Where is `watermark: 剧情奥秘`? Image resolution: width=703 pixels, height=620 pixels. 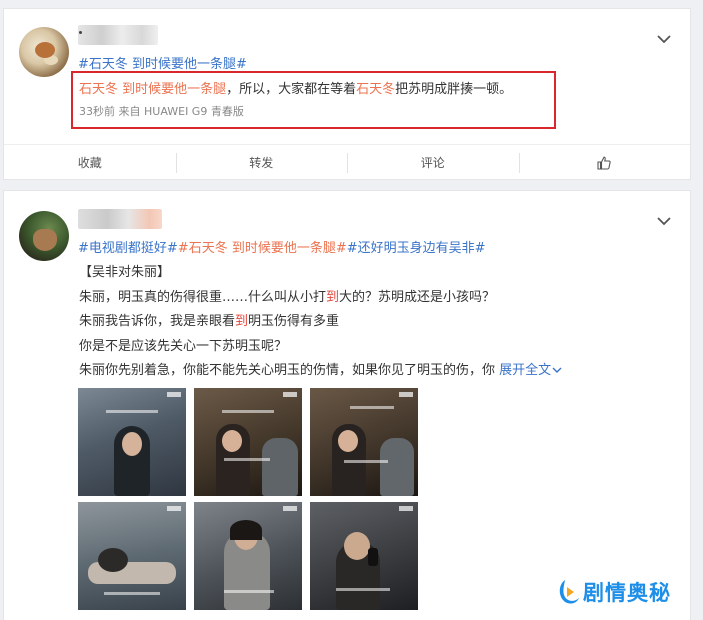 watermark: 剧情奥秘 is located at coordinates (620, 592).